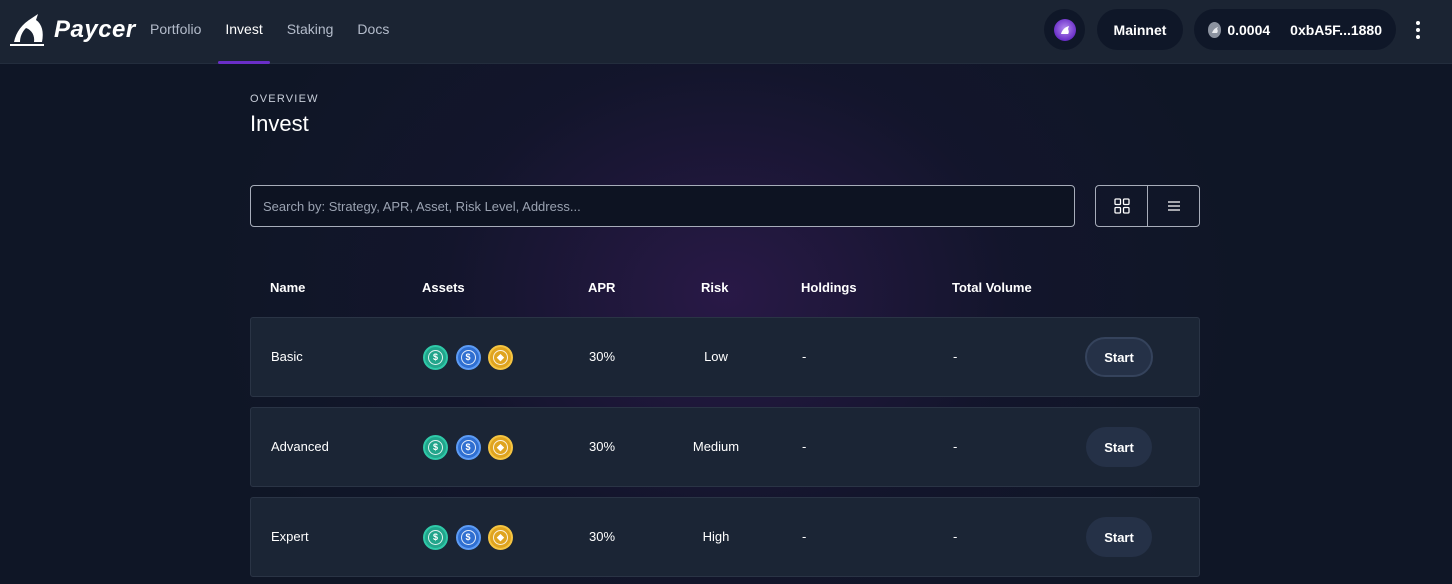 The image size is (1452, 584). What do you see at coordinates (716, 536) in the screenshot?
I see `strategy-risk: High` at bounding box center [716, 536].